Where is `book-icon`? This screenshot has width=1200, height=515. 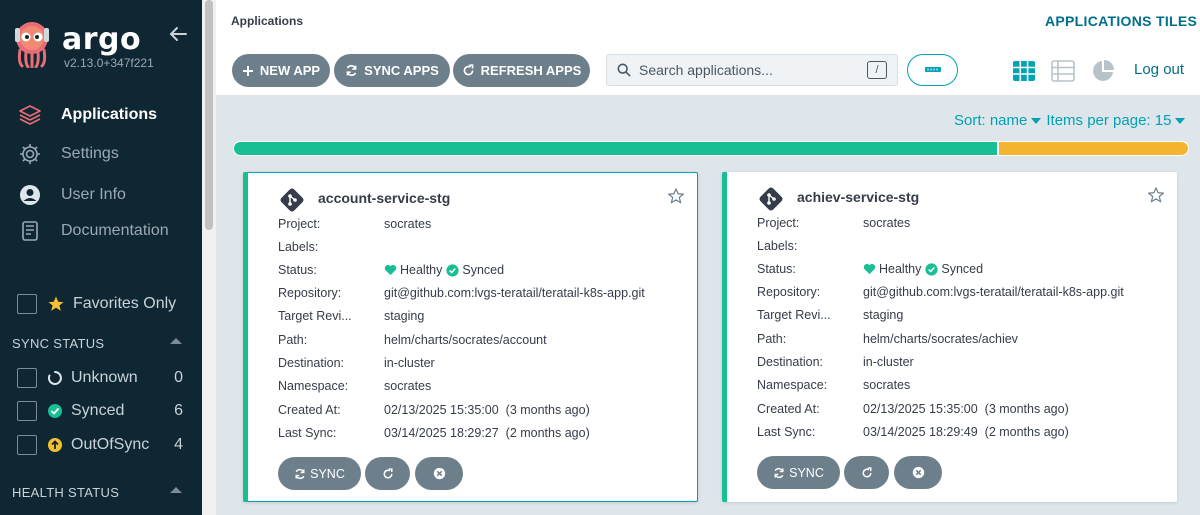 book-icon is located at coordinates (30, 231).